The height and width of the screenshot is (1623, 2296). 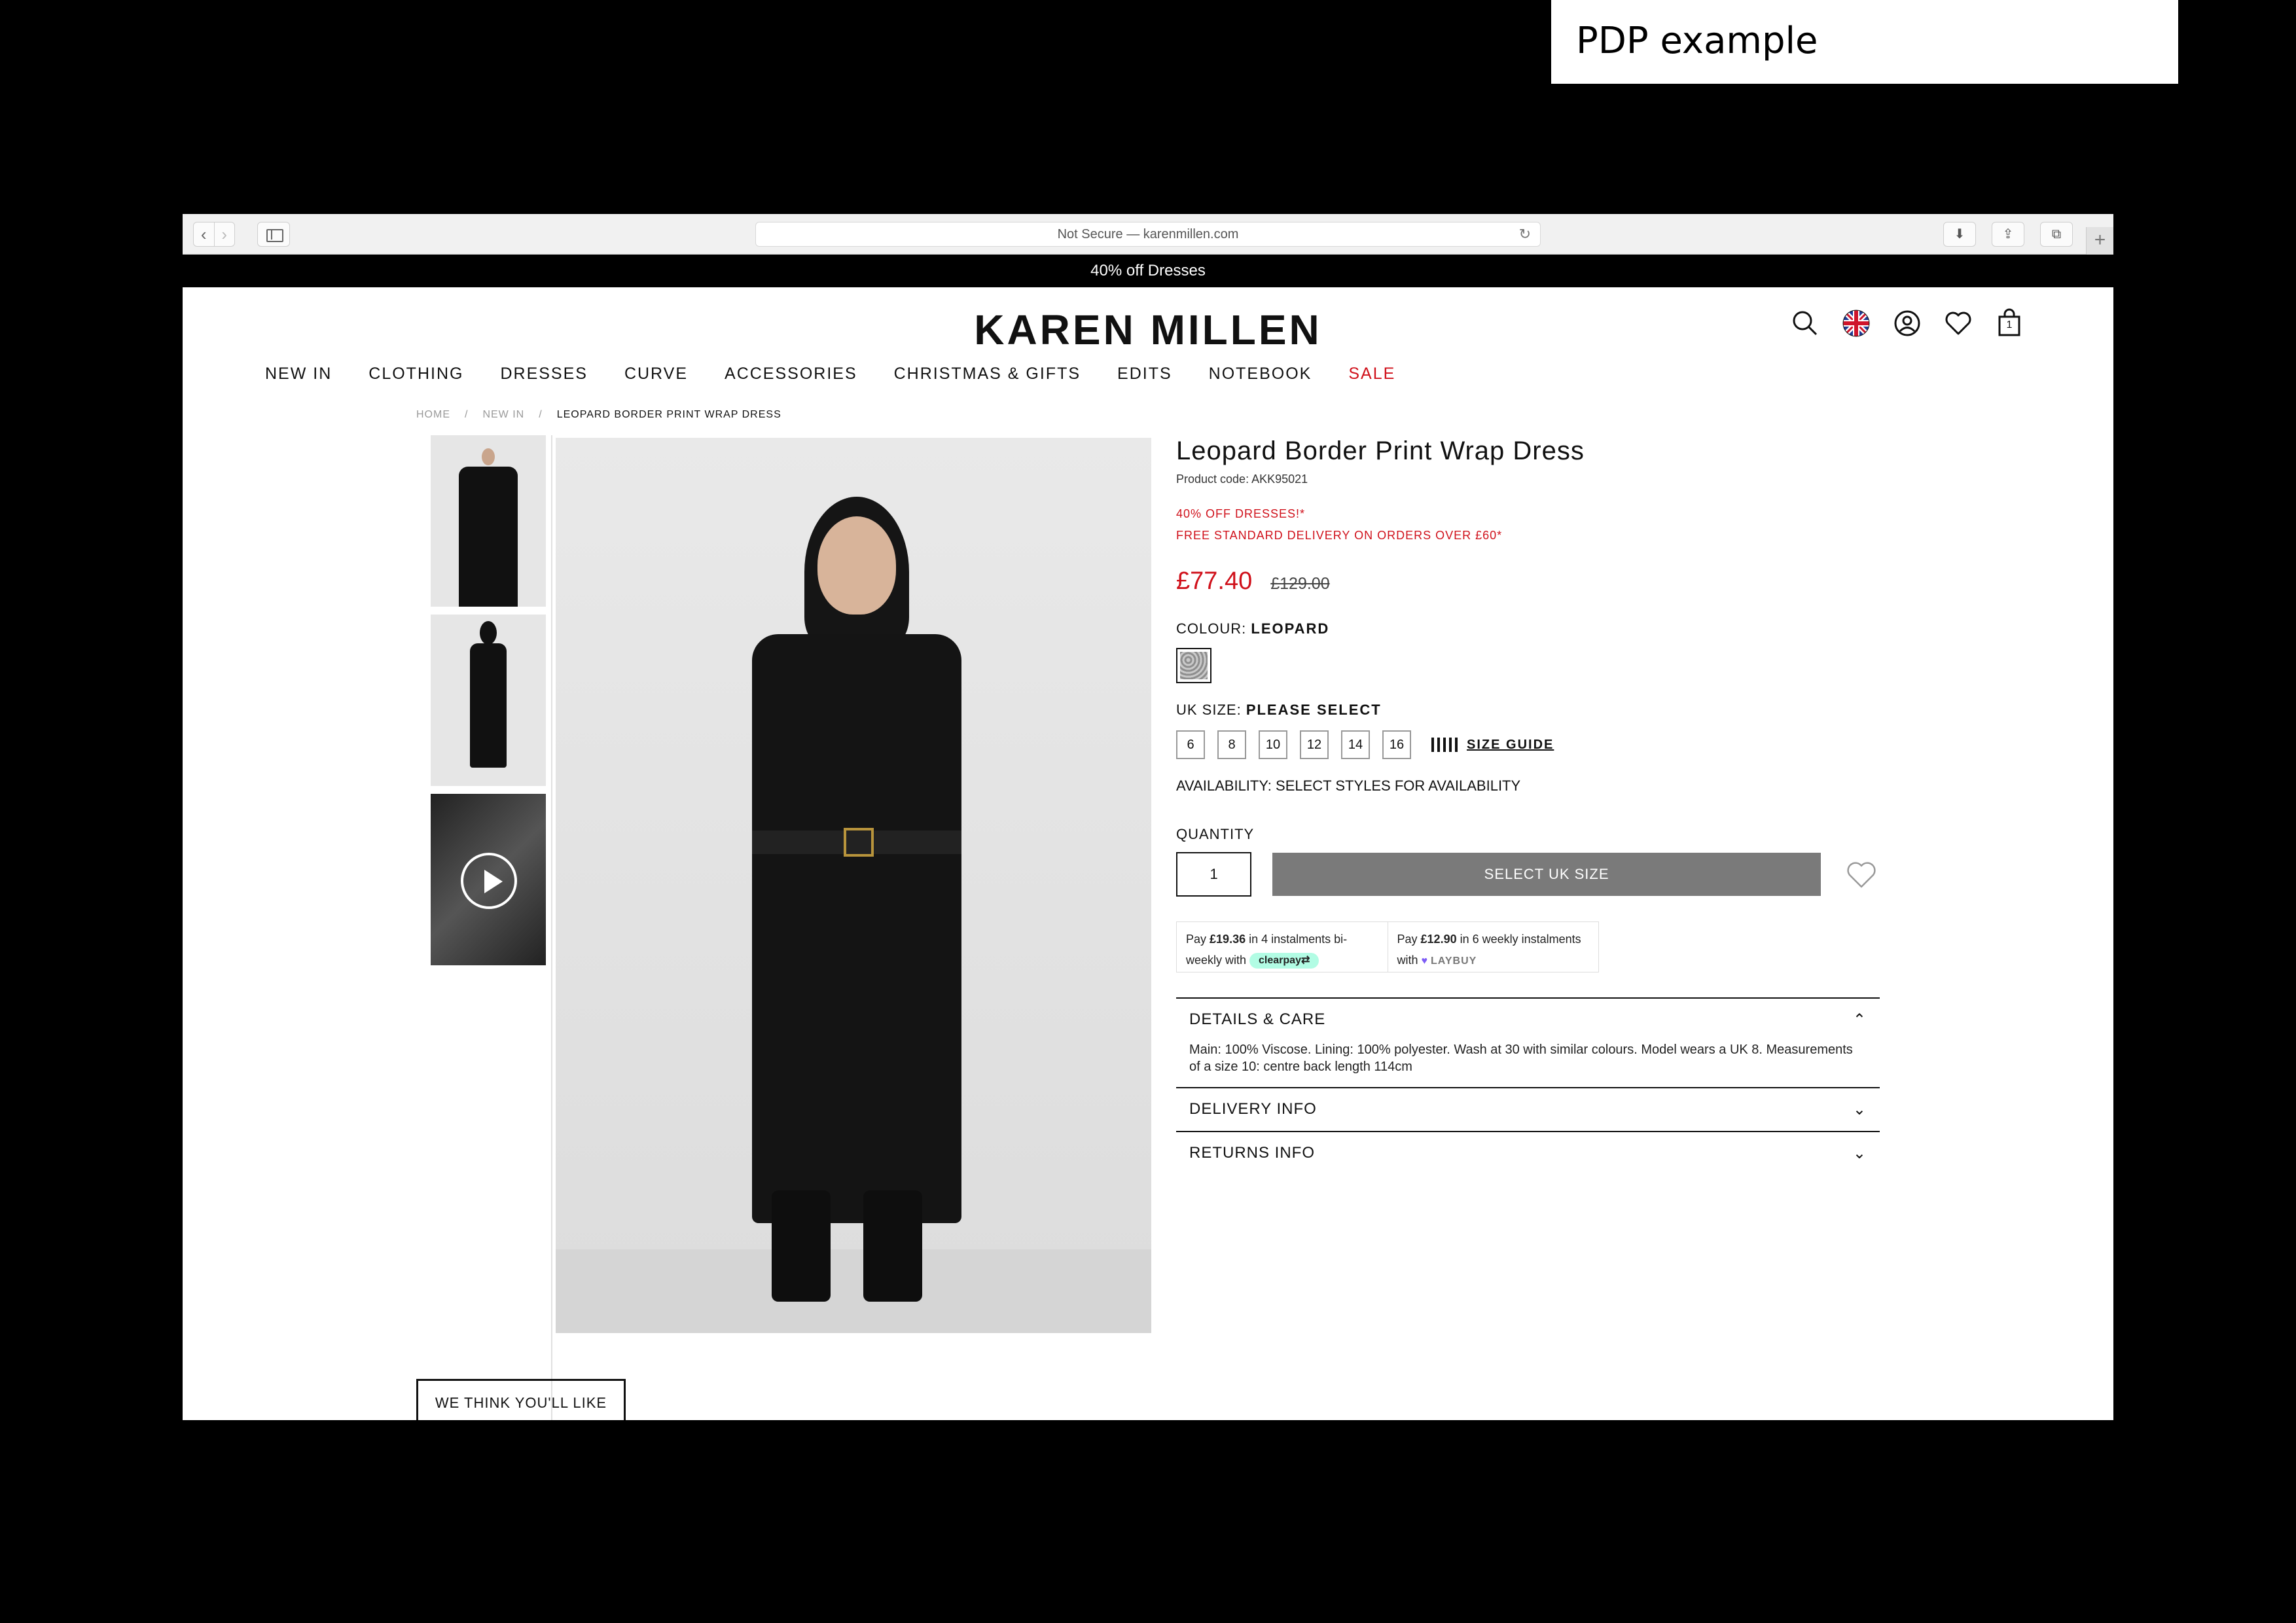 What do you see at coordinates (1959, 235) in the screenshot?
I see `download-button: ⬇` at bounding box center [1959, 235].